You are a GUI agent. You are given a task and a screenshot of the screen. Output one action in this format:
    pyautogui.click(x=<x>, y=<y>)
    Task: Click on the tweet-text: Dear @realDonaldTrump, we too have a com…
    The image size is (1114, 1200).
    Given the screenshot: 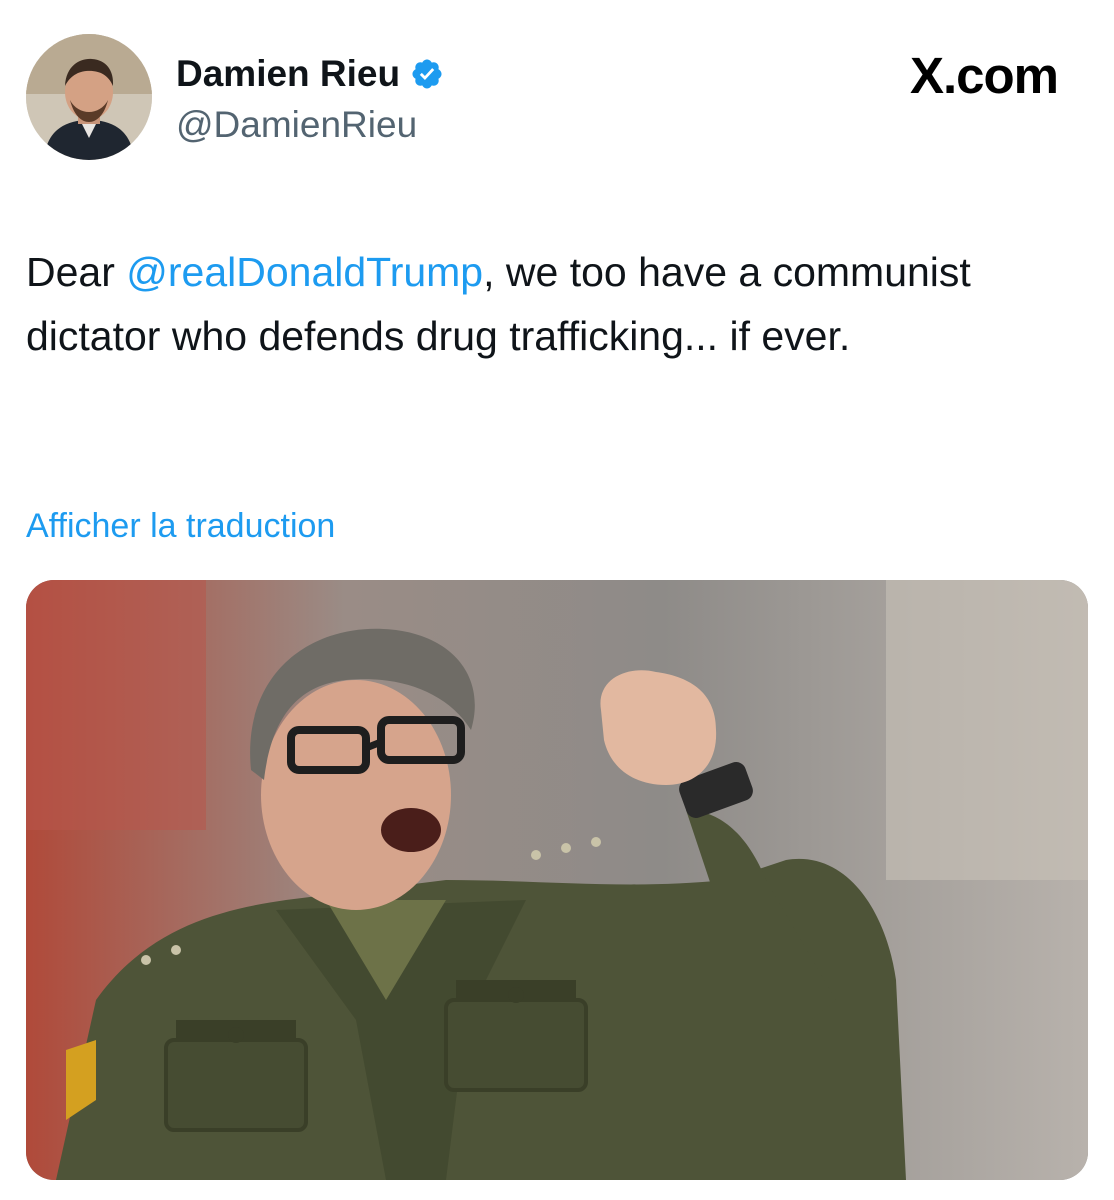 What is the action you would take?
    pyautogui.click(x=551, y=304)
    